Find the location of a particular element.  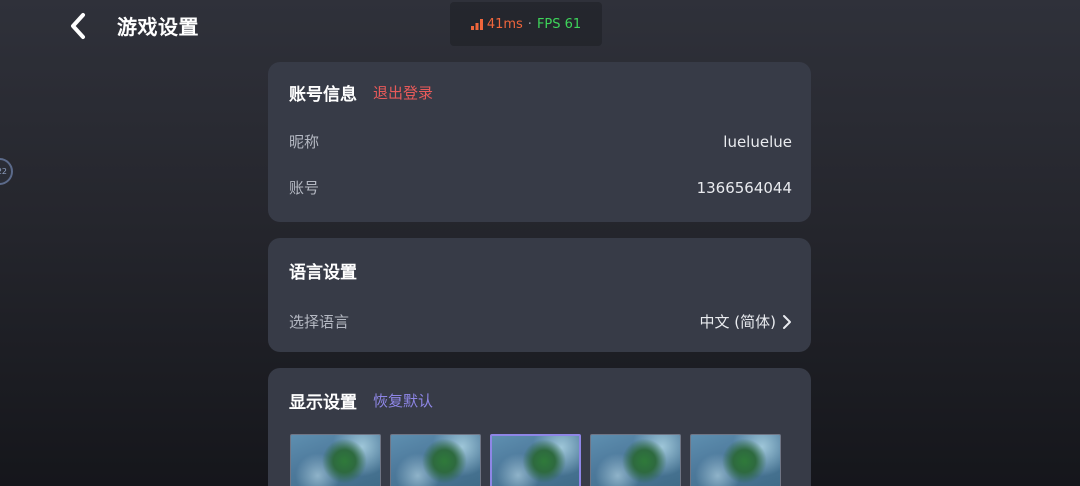

language-value: 中文 (简体) is located at coordinates (737, 322).